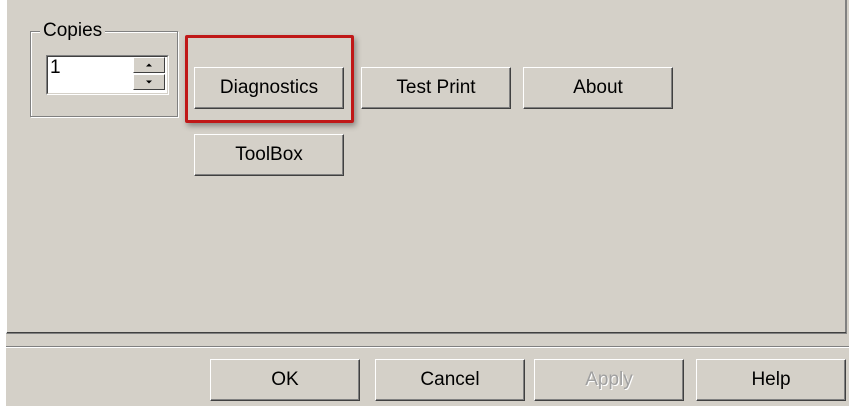  What do you see at coordinates (269, 79) in the screenshot?
I see `diagnostics-highlight-annotation` at bounding box center [269, 79].